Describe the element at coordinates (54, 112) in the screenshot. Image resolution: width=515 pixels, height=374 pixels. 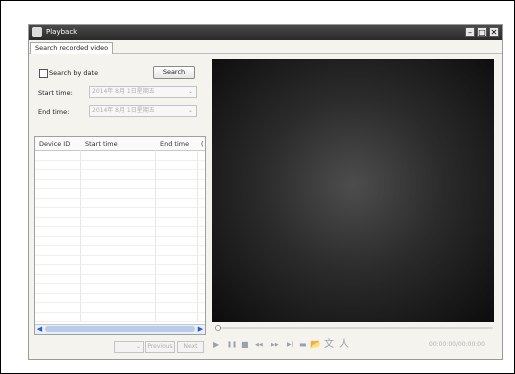
I see `end-time-label: End time:` at that location.